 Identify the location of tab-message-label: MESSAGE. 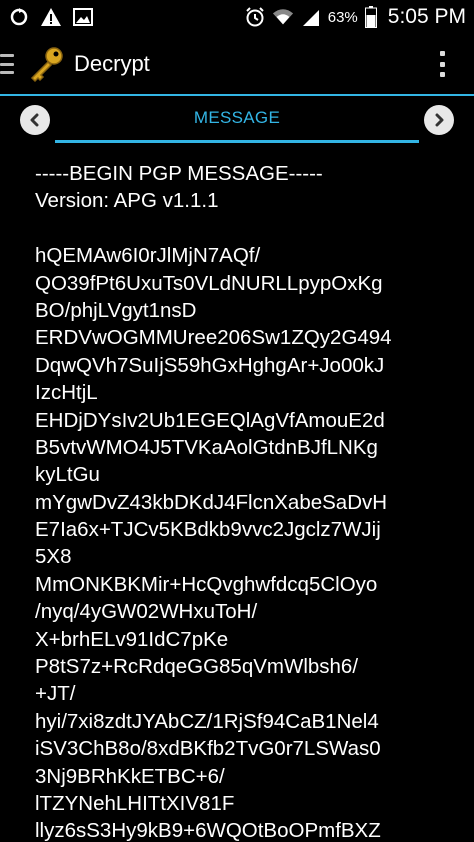
(237, 117).